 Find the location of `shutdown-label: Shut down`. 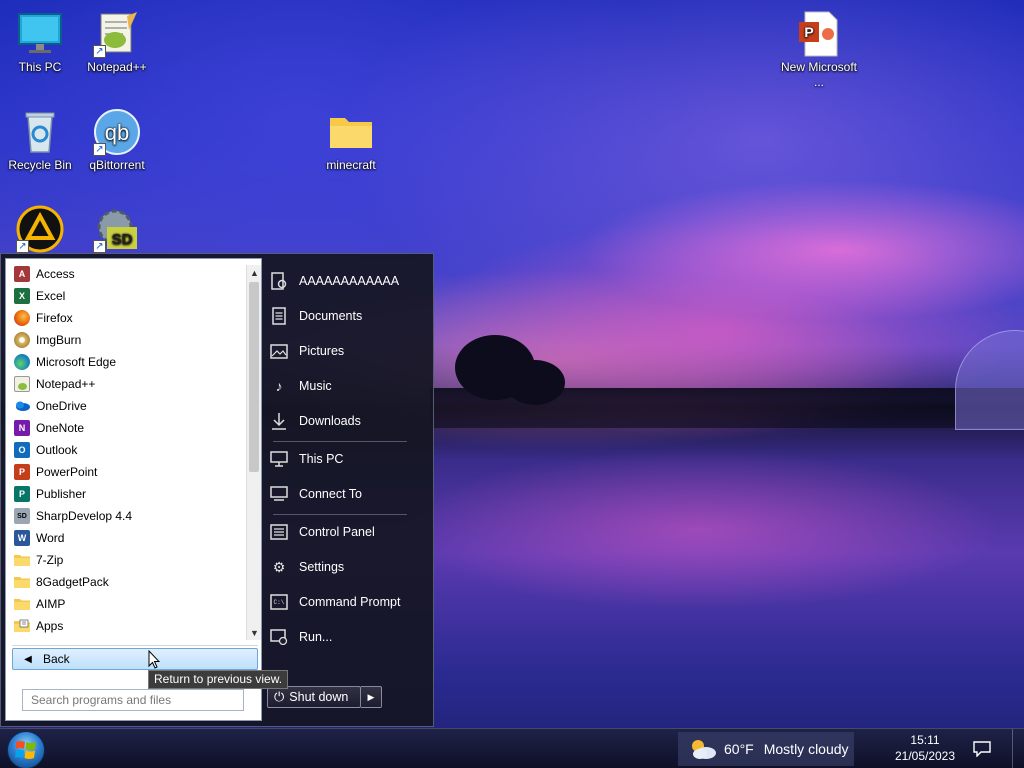

shutdown-label: Shut down is located at coordinates (319, 697).